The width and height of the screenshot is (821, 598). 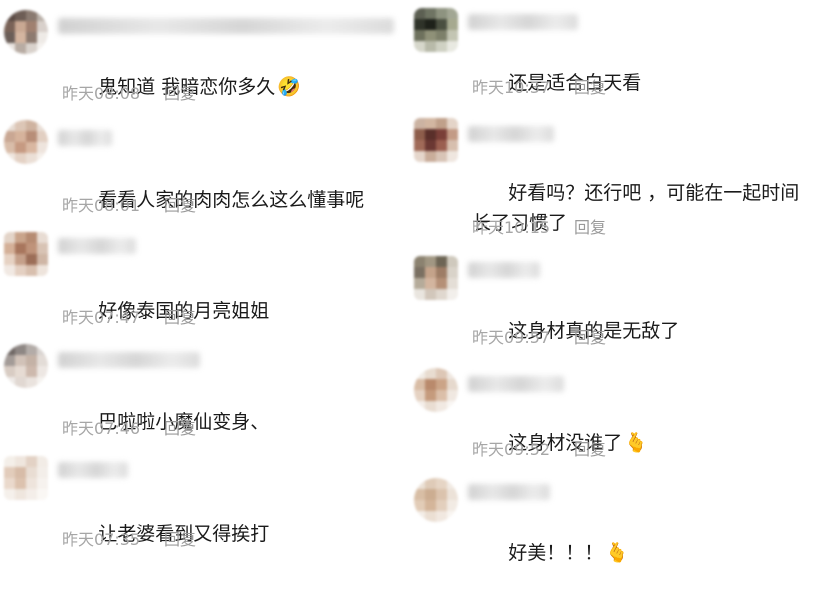 What do you see at coordinates (205, 394) in the screenshot?
I see `comment-item: 巴啦啦小魔仙变身、 昨天07:46 回复` at bounding box center [205, 394].